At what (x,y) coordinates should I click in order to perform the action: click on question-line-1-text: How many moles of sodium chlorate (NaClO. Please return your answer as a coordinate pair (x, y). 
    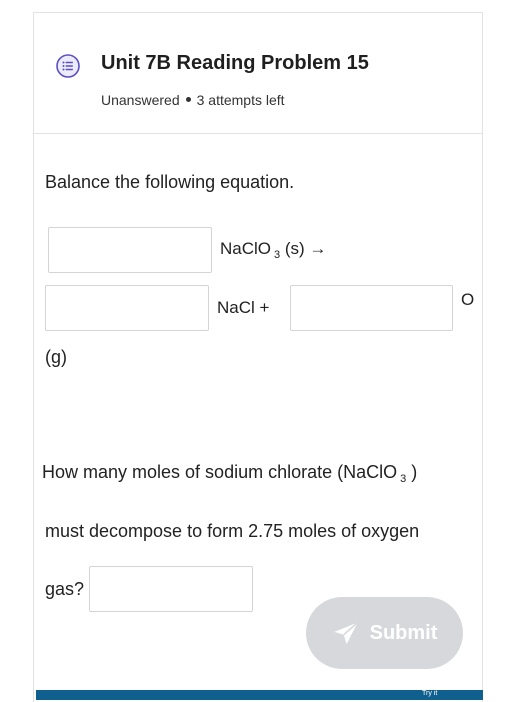
    Looking at the image, I should click on (220, 472).